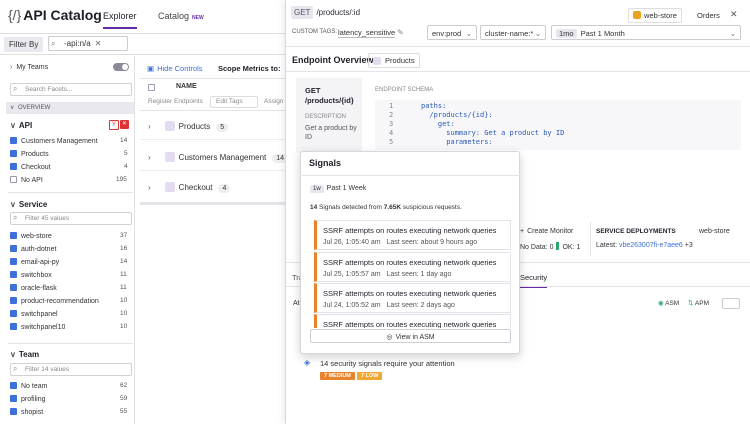 Image resolution: width=750 pixels, height=424 pixels. What do you see at coordinates (708, 15) in the screenshot?
I see `orders-link: Orders` at bounding box center [708, 15].